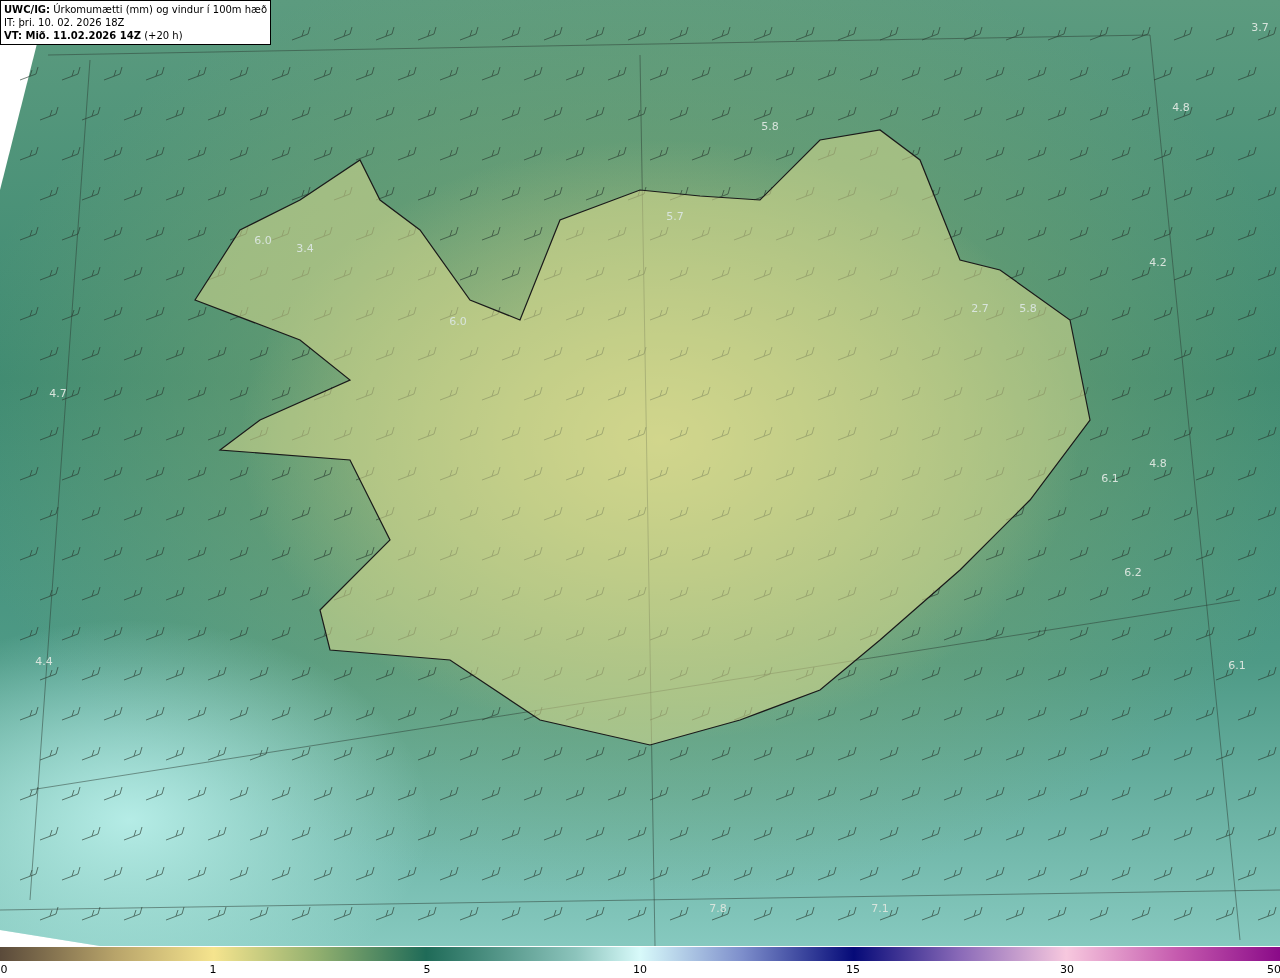  What do you see at coordinates (718, 908) in the screenshot?
I see `value-label: 7.8` at bounding box center [718, 908].